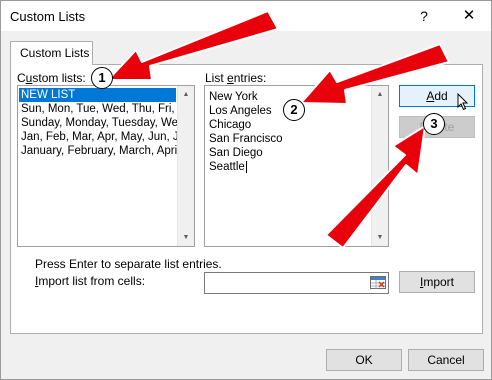 This screenshot has width=492, height=380. I want to click on close-button: ✕, so click(469, 16).